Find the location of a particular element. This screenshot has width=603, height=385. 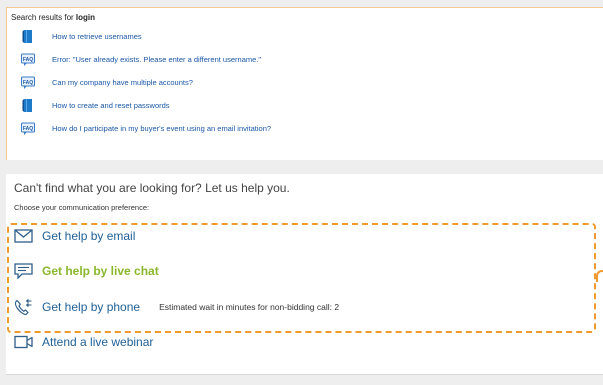

email-help-option: Get help by email is located at coordinates (74, 236).